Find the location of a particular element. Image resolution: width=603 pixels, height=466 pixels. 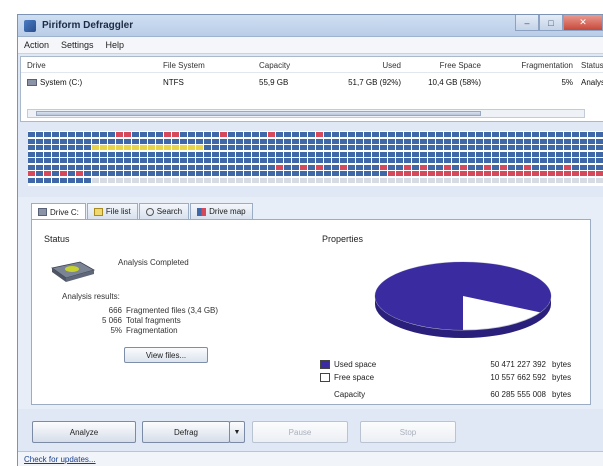

close-button: ✕ is located at coordinates (583, 23).